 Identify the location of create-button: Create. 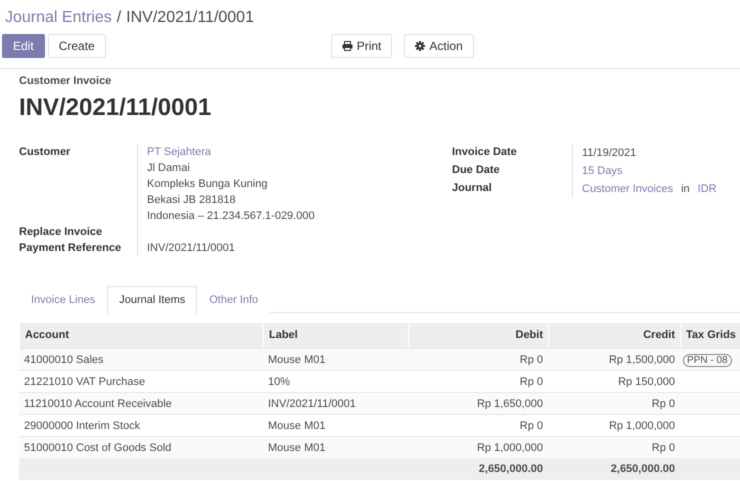
(77, 46).